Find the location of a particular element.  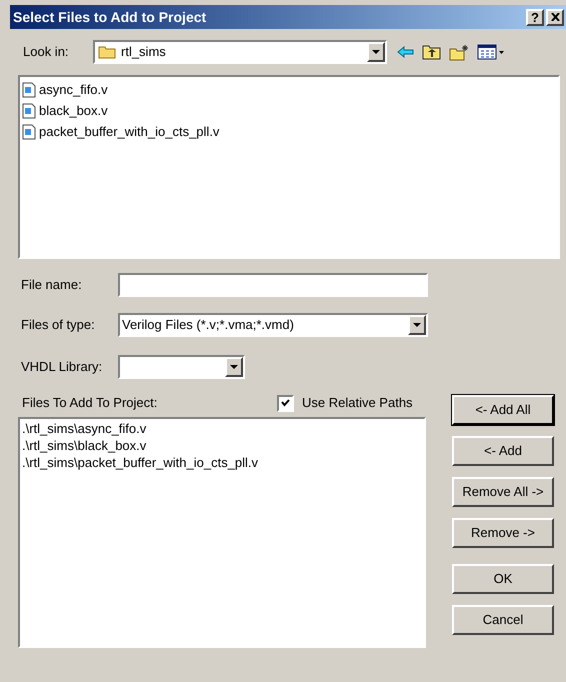

close-icon is located at coordinates (555, 17).